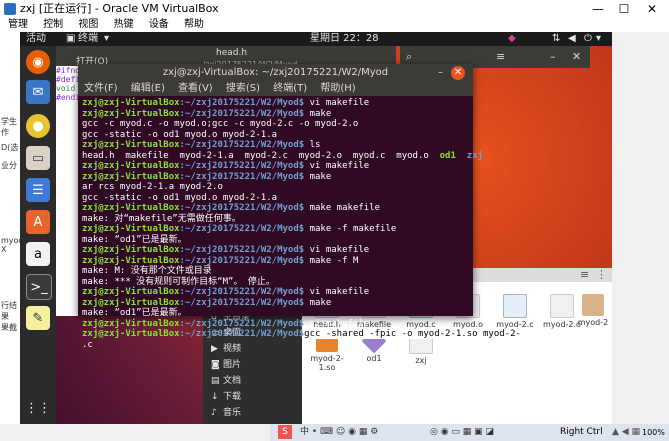 This screenshot has width=669, height=441. Describe the element at coordinates (601, 274) in the screenshot. I see `grid-view-icon: ⋮` at that location.